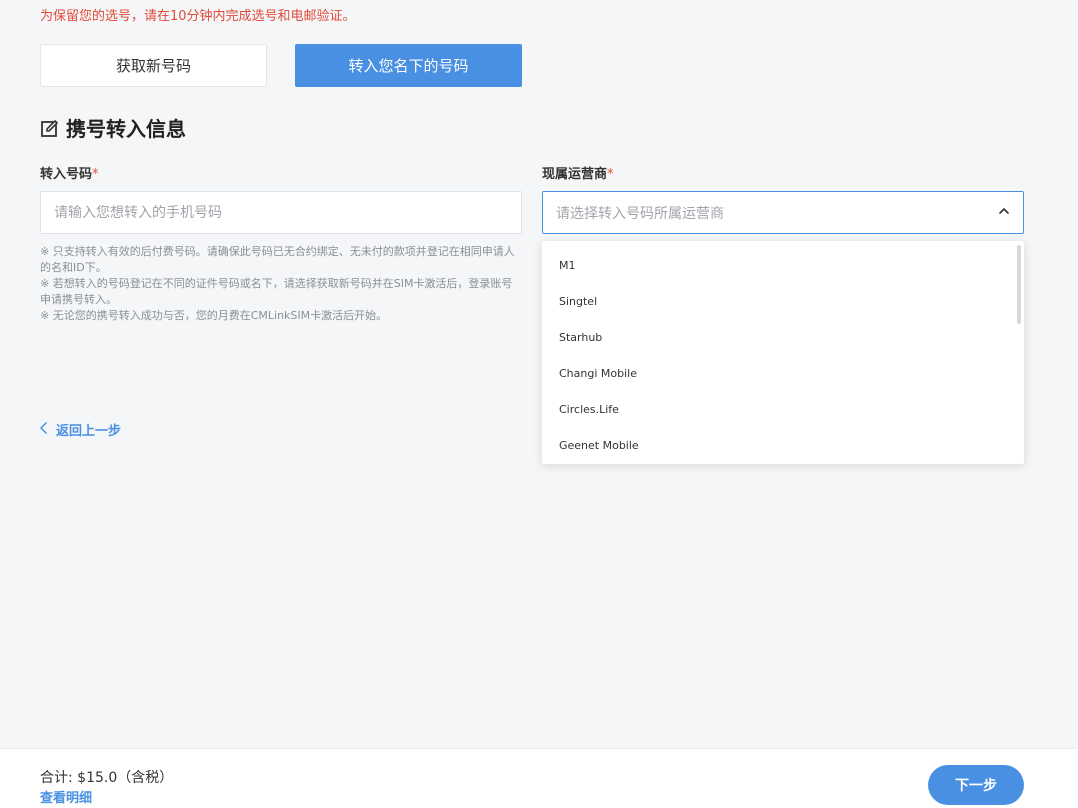  I want to click on number-label: 转入号码*, so click(69, 172).